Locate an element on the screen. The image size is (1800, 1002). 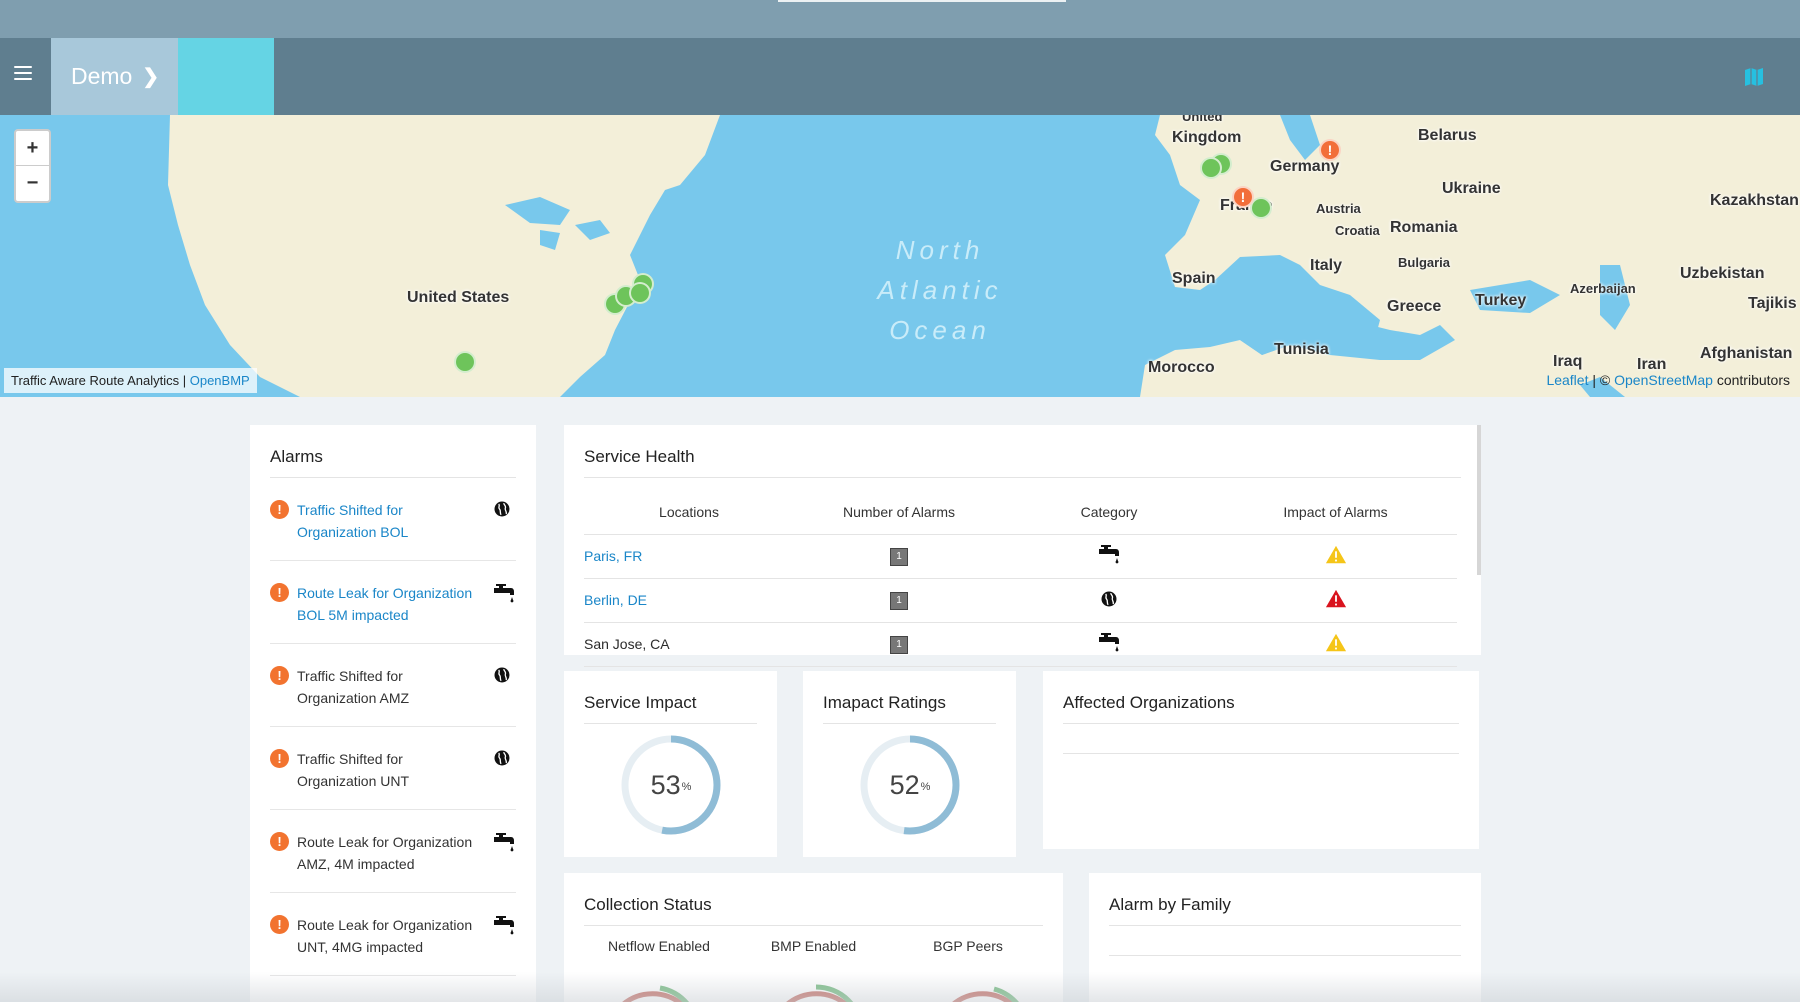
collection-status-headers: Netflow Enabled BMP Enabled BGP Peers is located at coordinates (813, 946).